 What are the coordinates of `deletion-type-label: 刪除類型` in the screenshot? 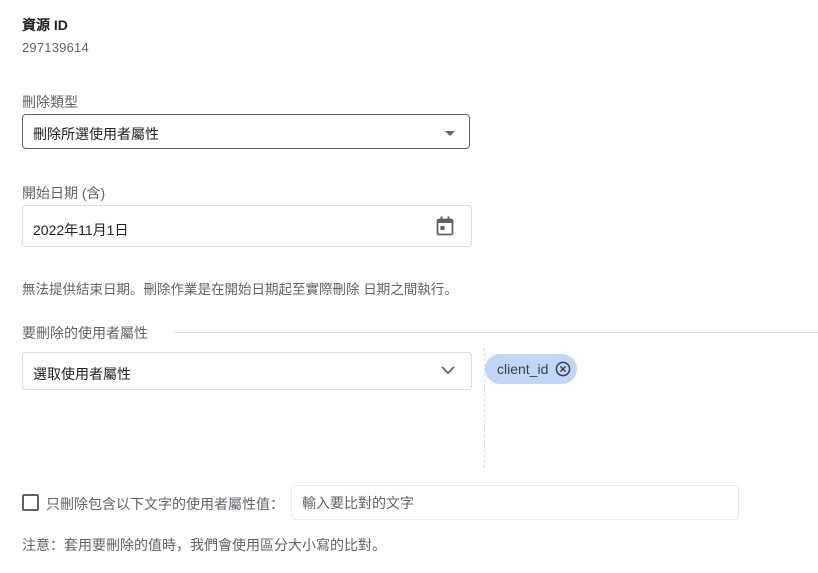 It's located at (50, 102).